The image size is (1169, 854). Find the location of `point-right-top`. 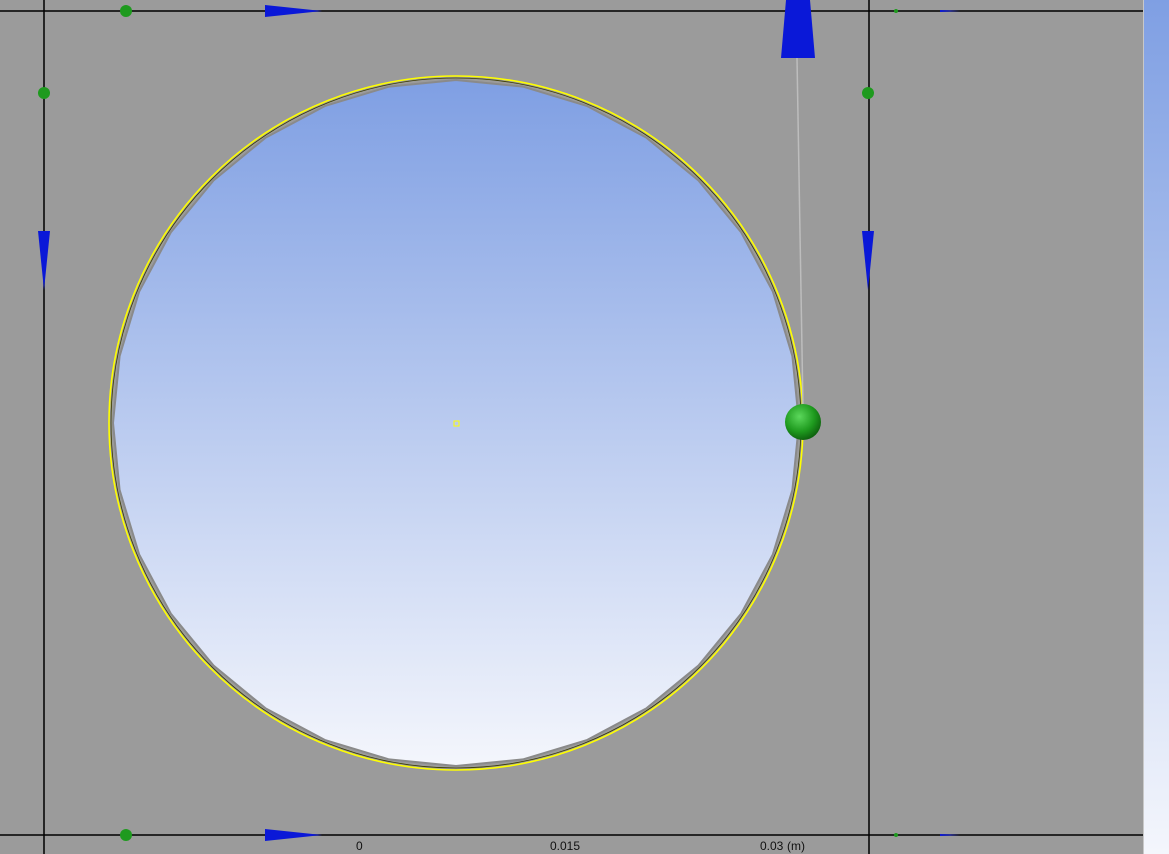

point-right-top is located at coordinates (868, 93).